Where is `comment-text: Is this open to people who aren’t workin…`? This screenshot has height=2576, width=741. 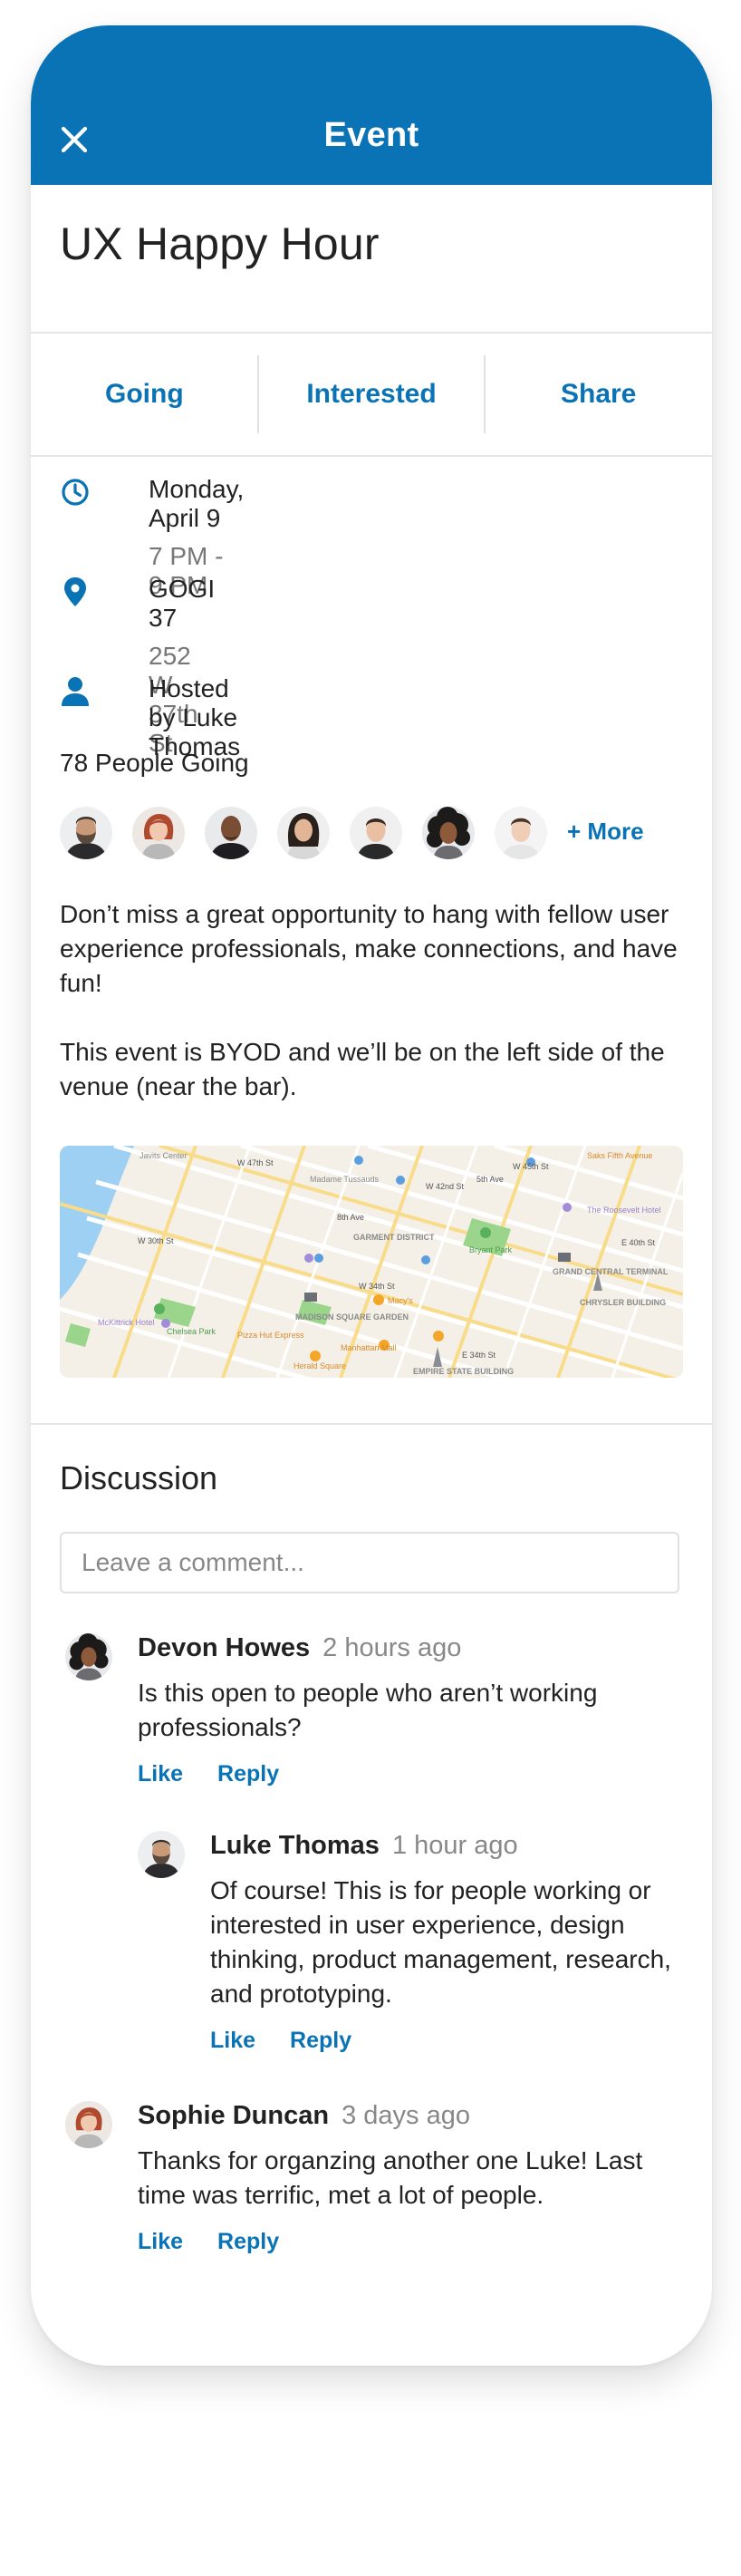 comment-text: Is this open to people who aren’t workin… is located at coordinates (368, 1710).